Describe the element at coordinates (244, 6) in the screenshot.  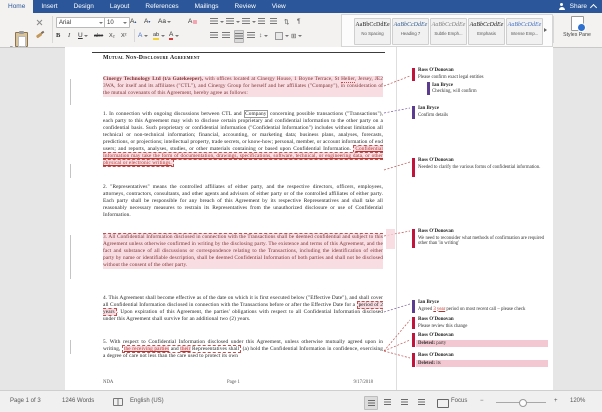
I see `tab-review: Review` at that location.